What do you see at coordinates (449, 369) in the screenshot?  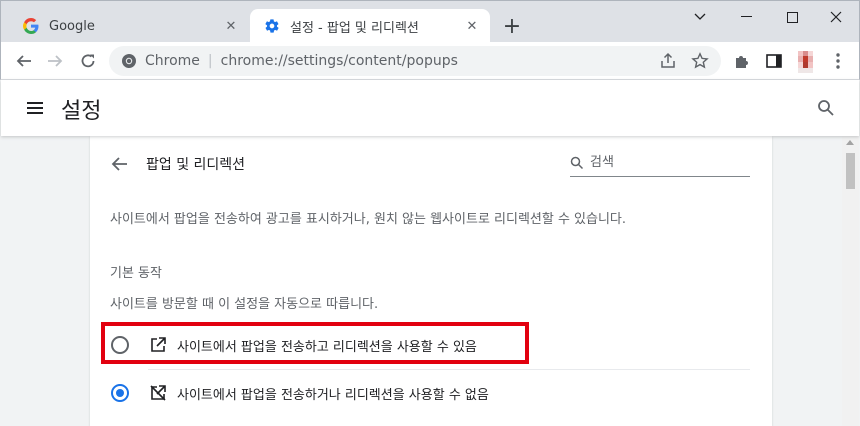 I see `divider` at bounding box center [449, 369].